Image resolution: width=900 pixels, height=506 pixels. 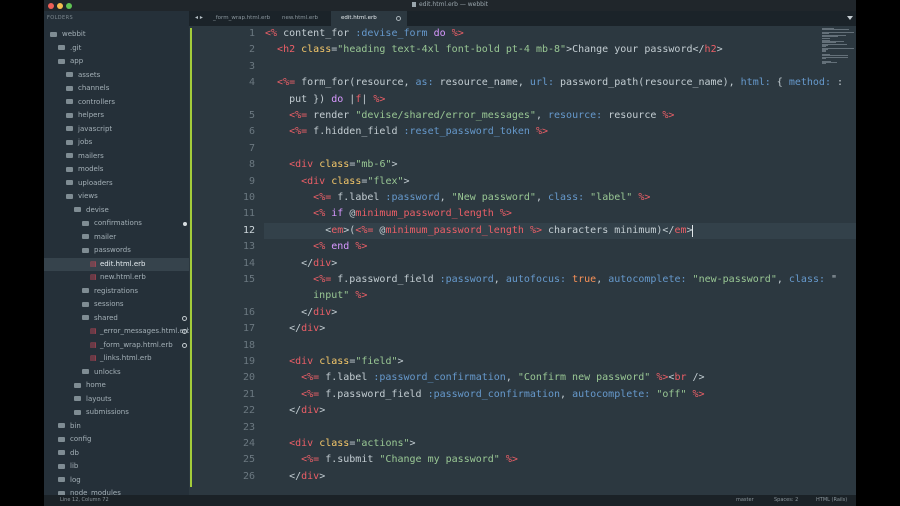 What do you see at coordinates (542, 83) in the screenshot?
I see `code-token: url:` at bounding box center [542, 83].